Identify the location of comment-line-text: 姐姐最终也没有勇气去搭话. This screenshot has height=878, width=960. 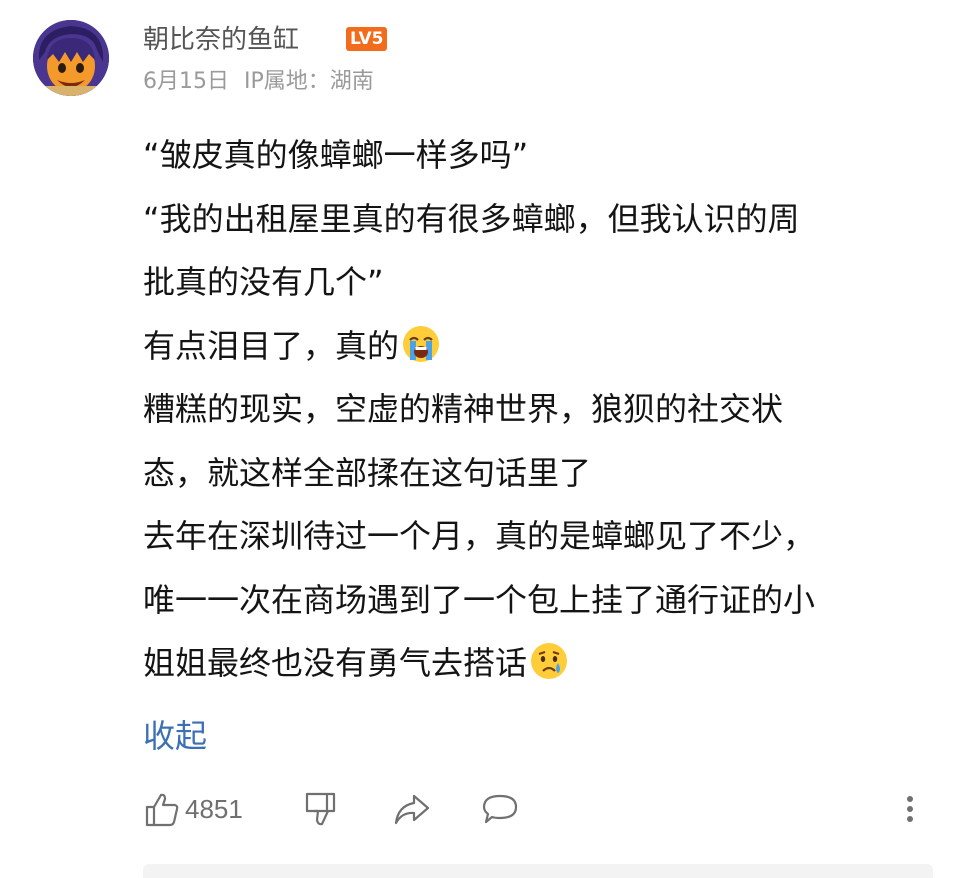
(335, 663).